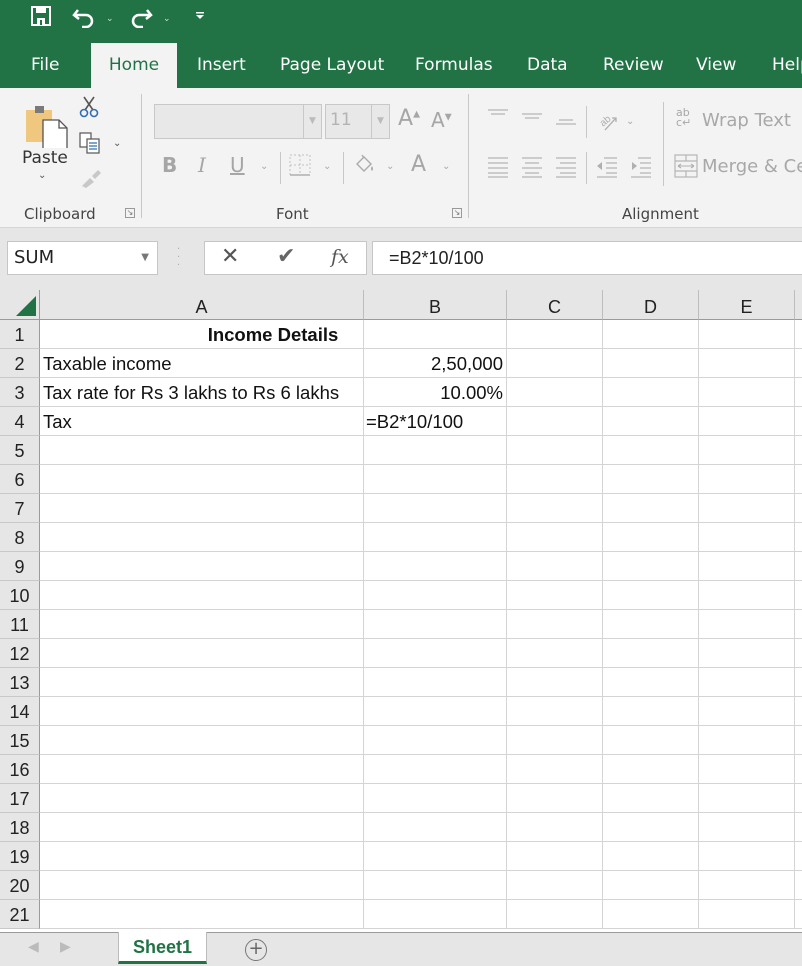 This screenshot has width=802, height=966. I want to click on cell-b3: 10.00%, so click(435, 392).